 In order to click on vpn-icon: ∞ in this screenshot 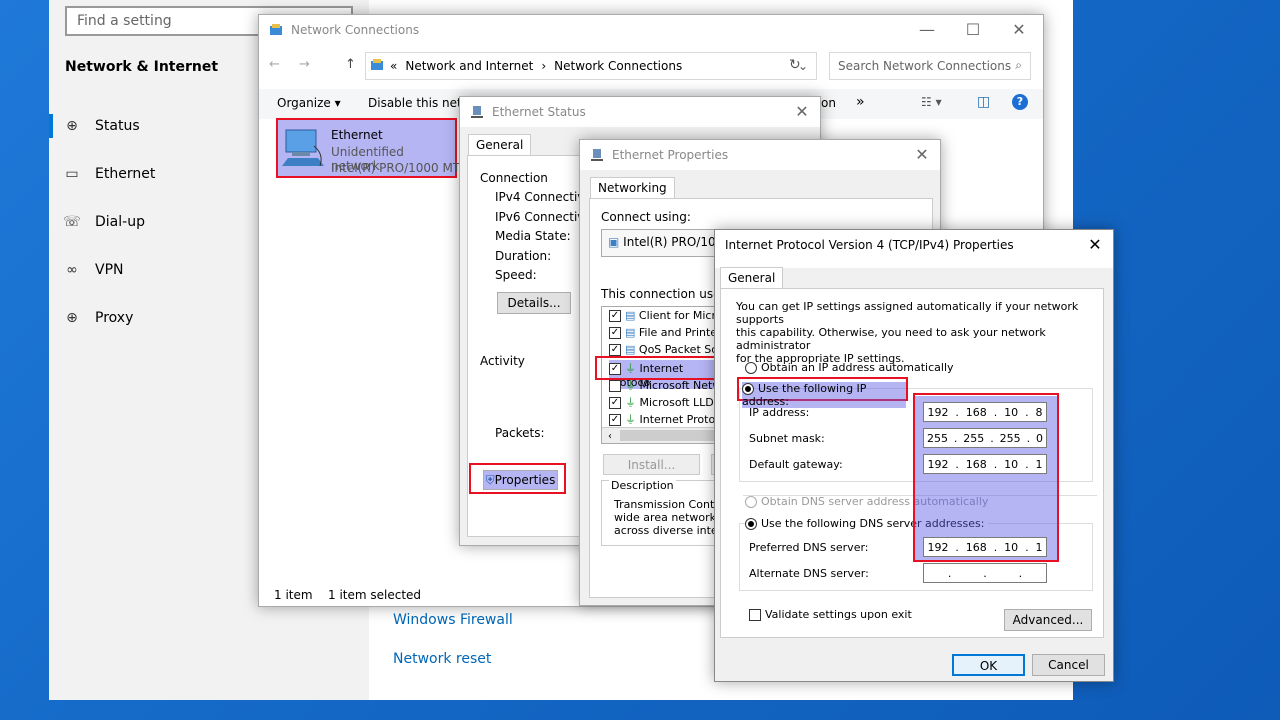, I will do `click(72, 270)`.